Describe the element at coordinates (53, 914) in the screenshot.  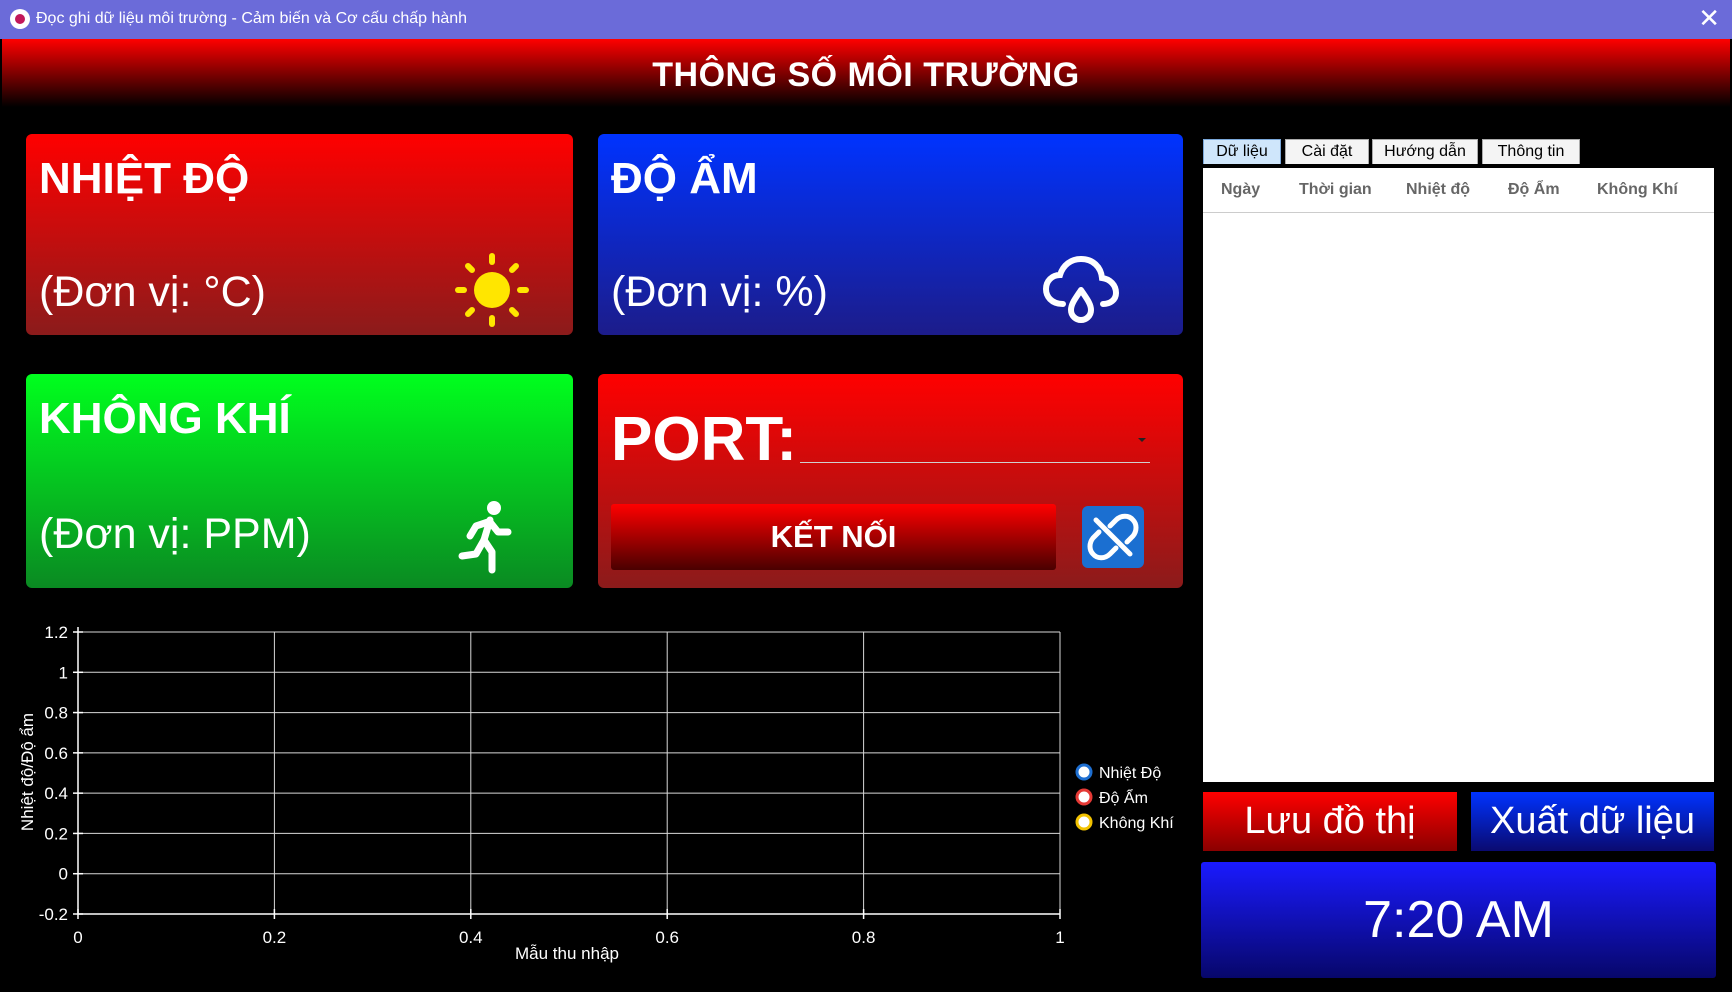
I see `y-tick-label: -0.2` at that location.